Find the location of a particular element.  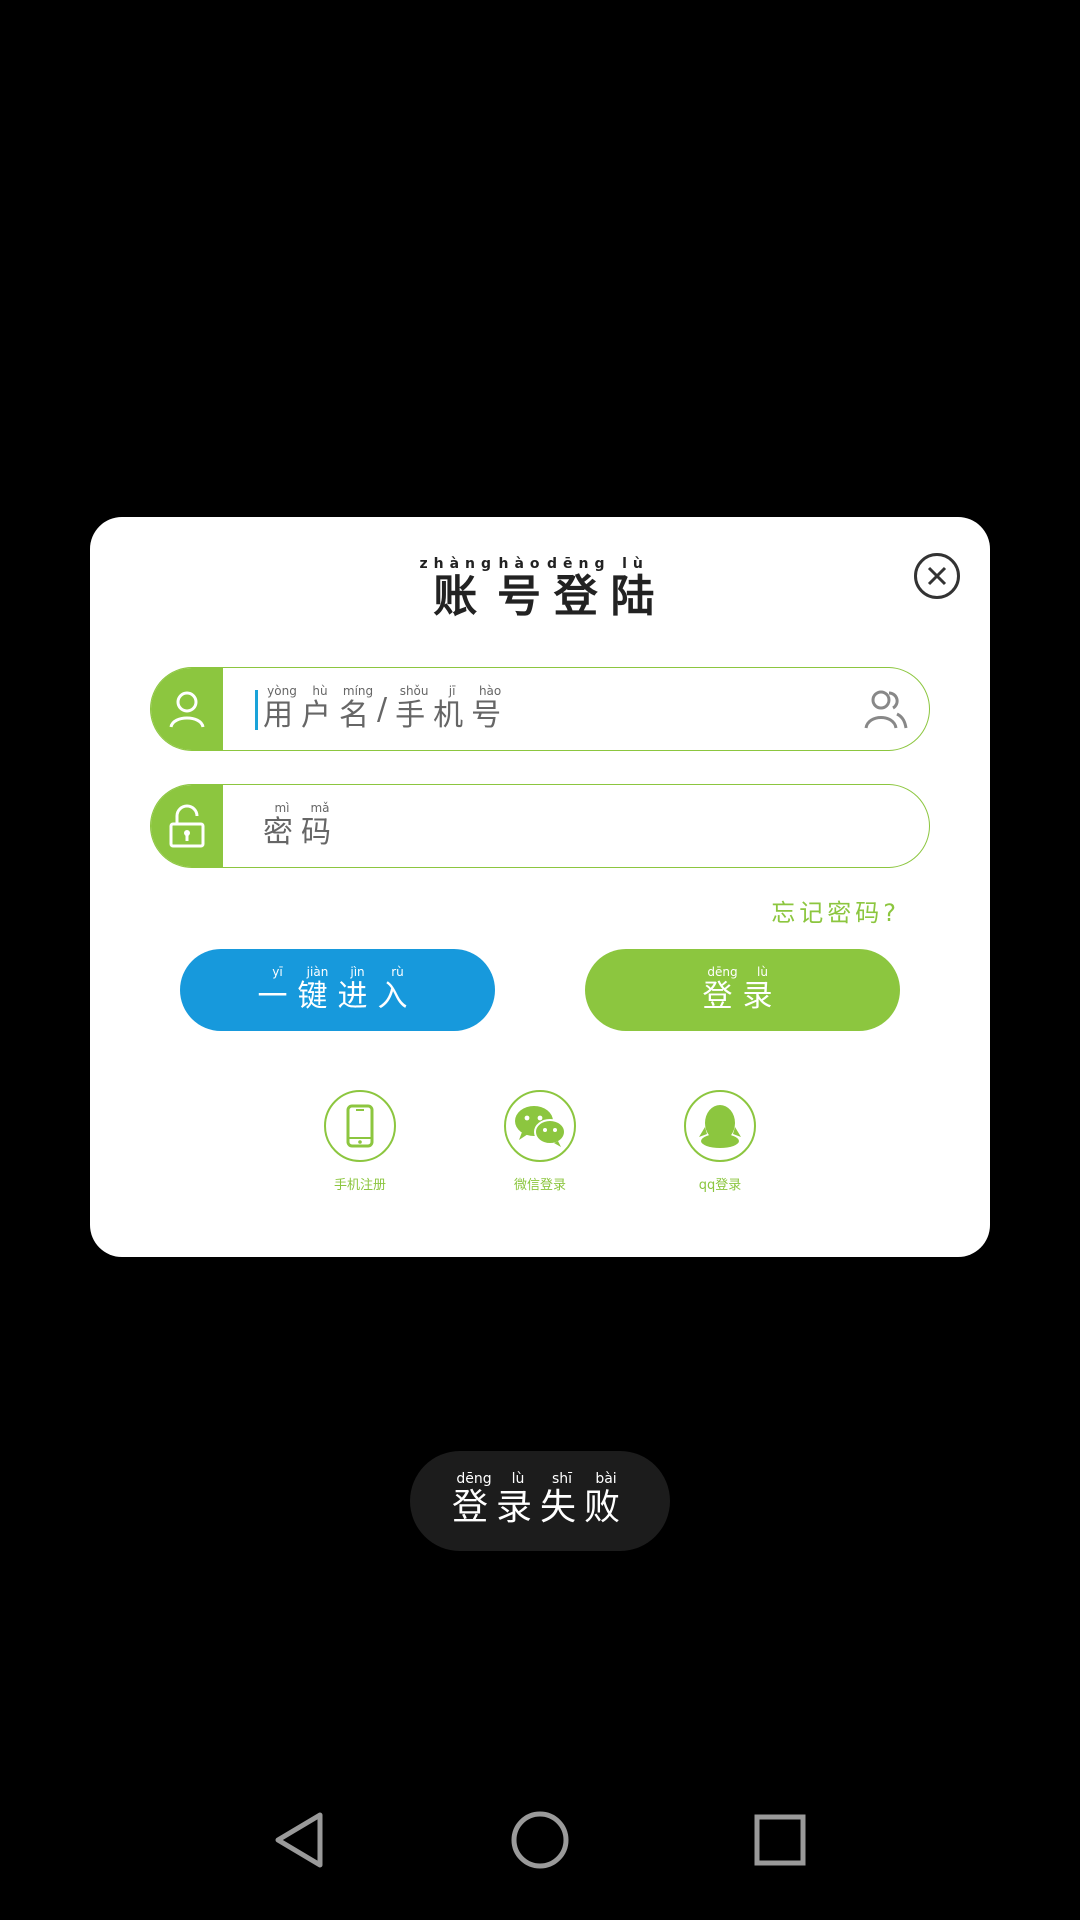

user-icon is located at coordinates (187, 709).